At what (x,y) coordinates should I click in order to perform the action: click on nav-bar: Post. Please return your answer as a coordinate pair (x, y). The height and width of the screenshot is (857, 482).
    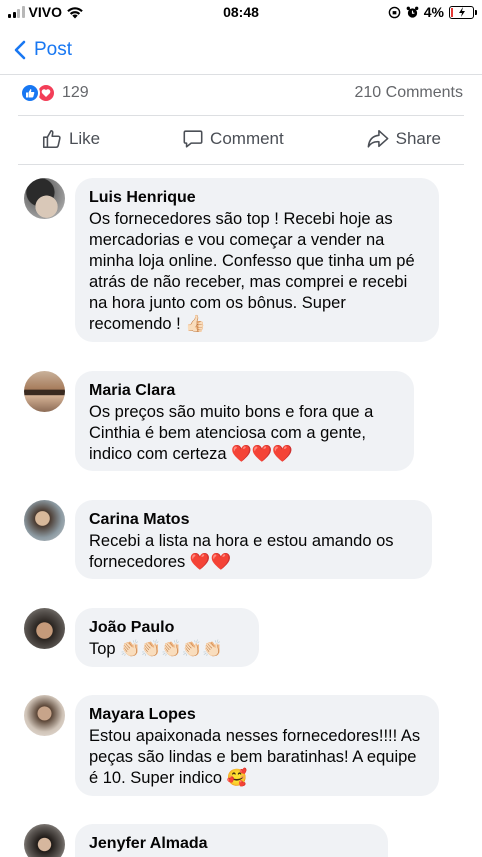
    Looking at the image, I should click on (241, 50).